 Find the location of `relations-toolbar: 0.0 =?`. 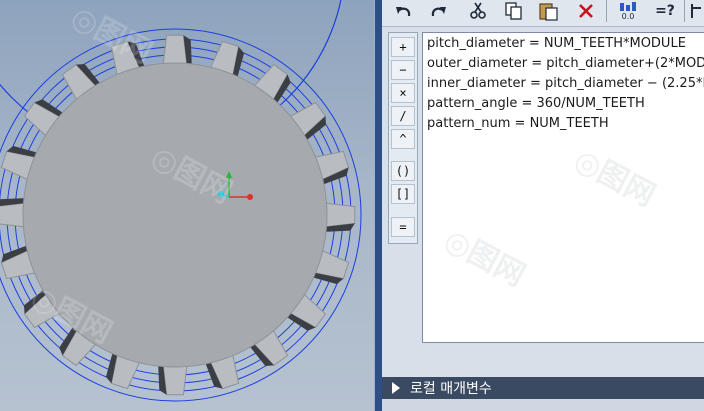

relations-toolbar: 0.0 =? is located at coordinates (543, 13).